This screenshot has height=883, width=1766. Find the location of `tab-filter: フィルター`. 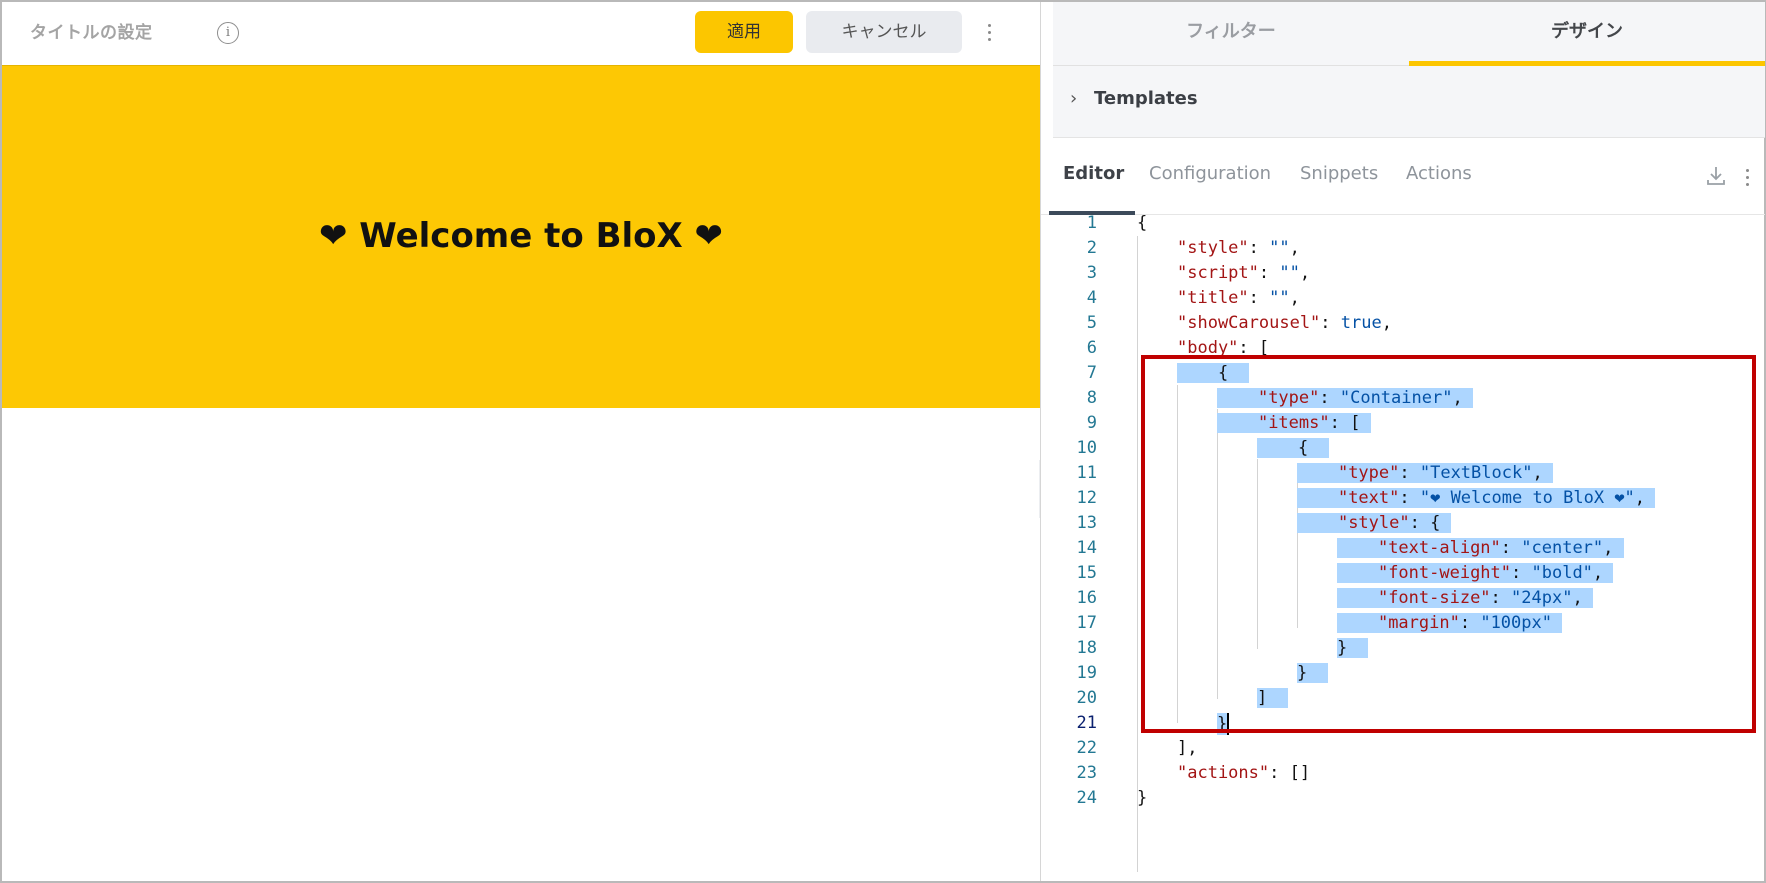

tab-filter: フィルター is located at coordinates (1231, 34).